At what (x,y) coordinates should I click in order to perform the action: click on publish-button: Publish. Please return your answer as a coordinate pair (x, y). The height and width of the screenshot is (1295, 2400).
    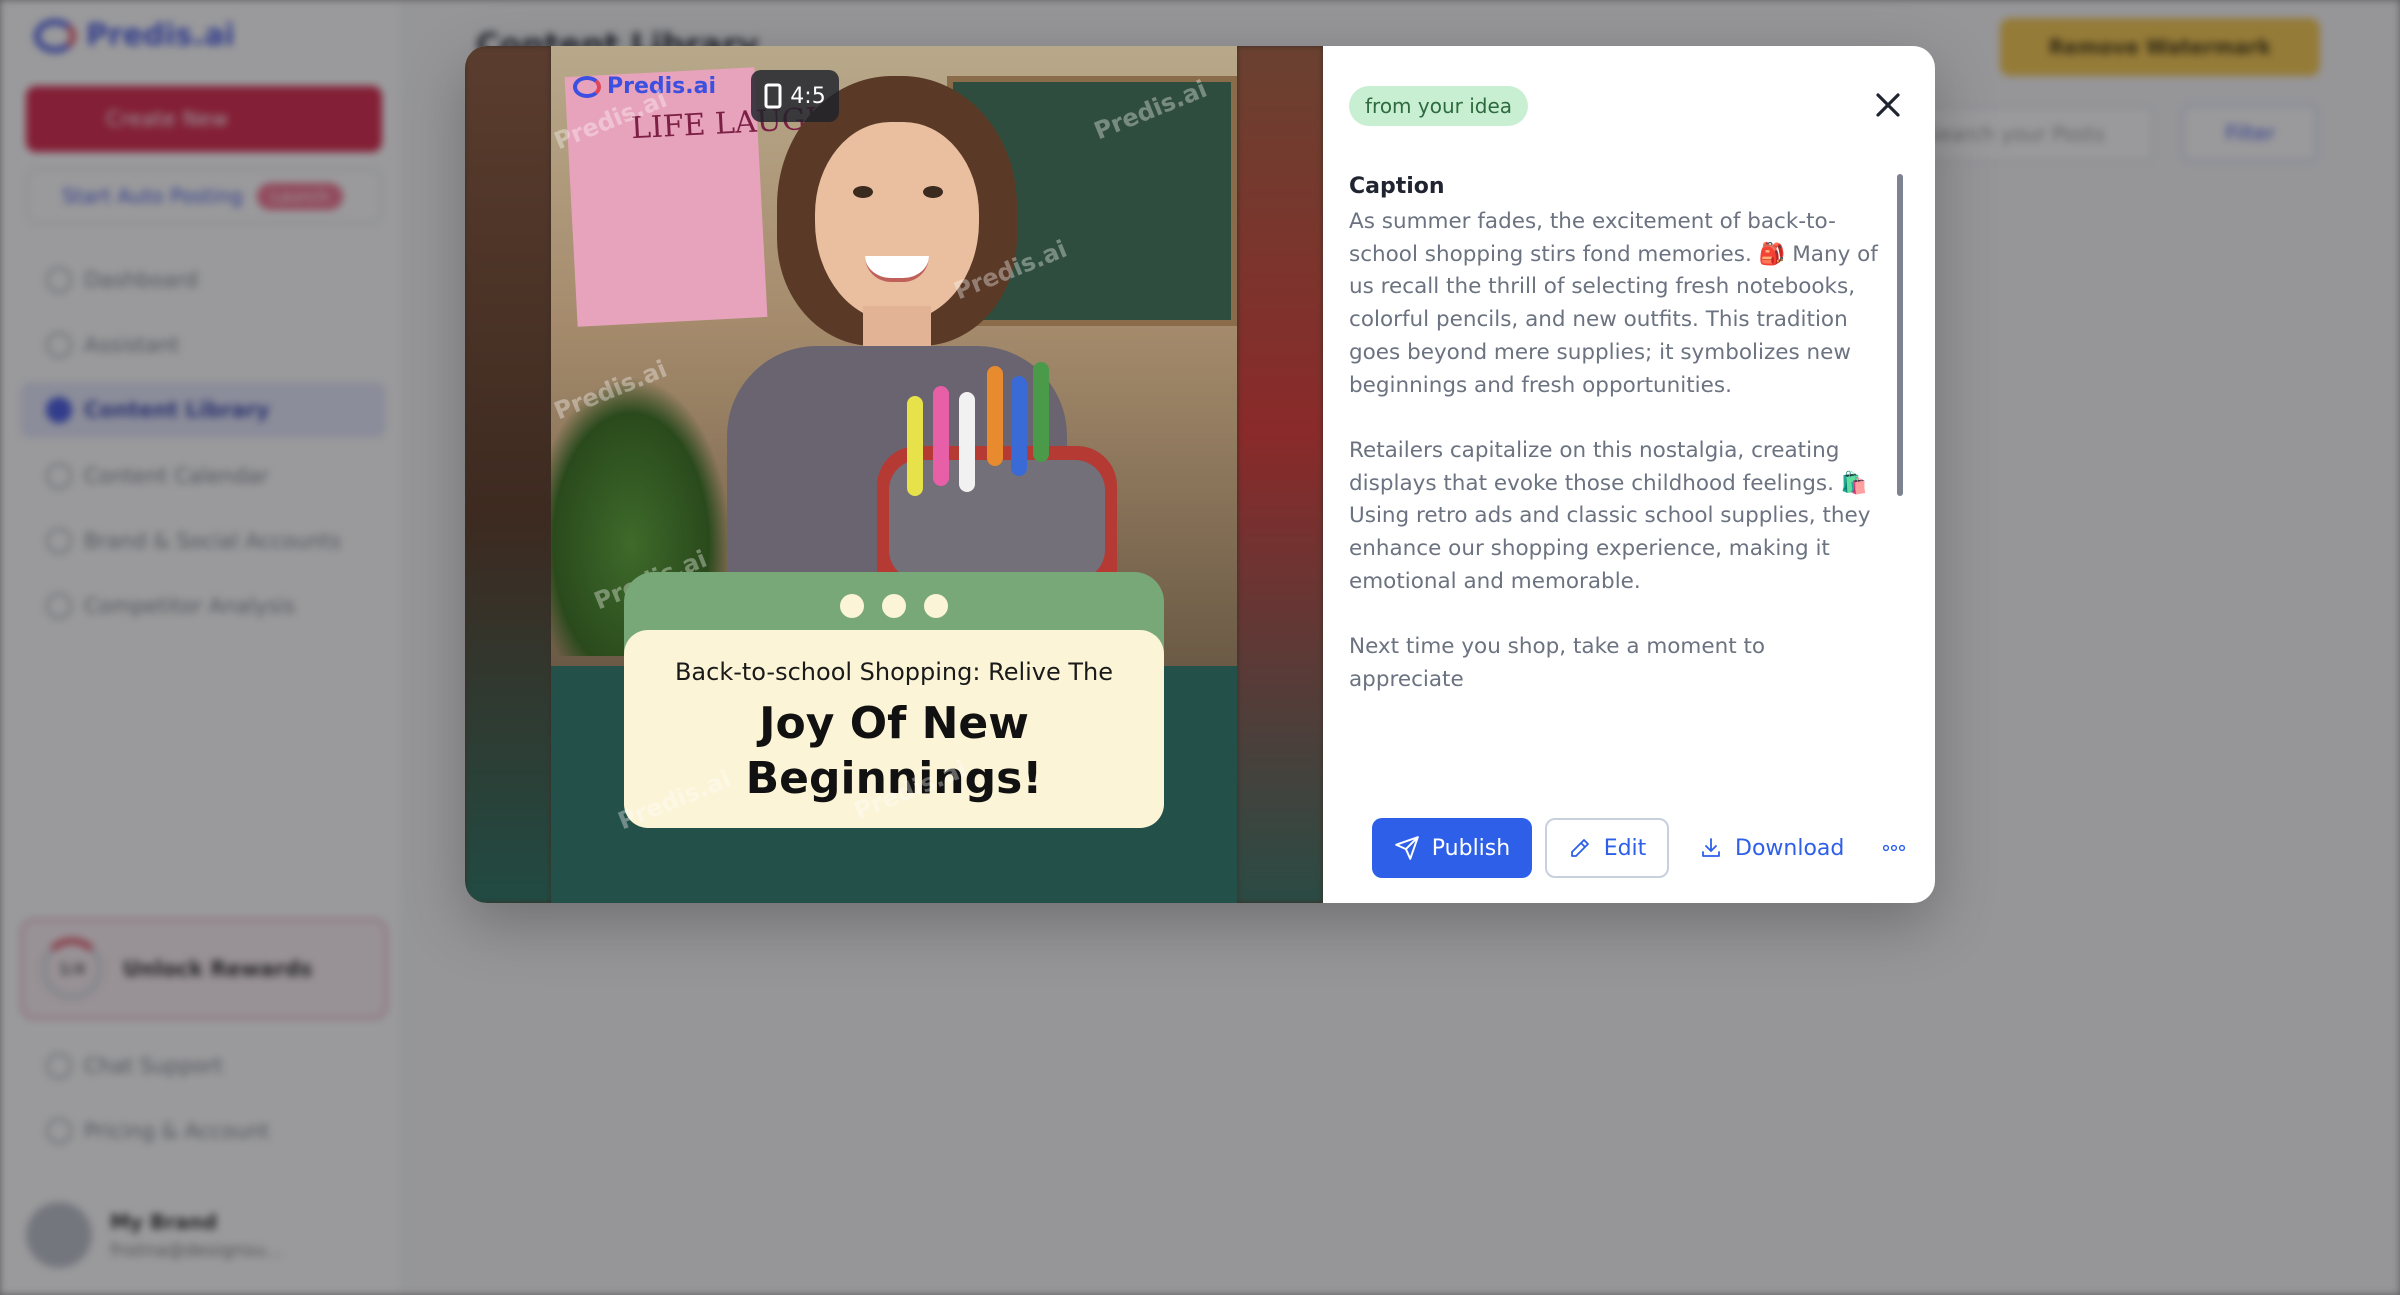
    Looking at the image, I should click on (1452, 848).